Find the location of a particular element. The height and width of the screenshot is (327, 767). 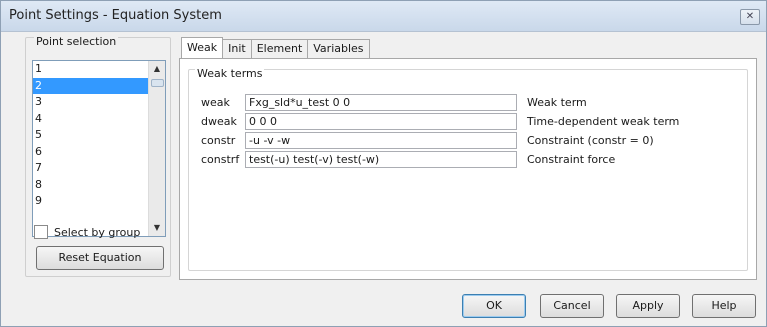

ok-button: OK is located at coordinates (494, 306).